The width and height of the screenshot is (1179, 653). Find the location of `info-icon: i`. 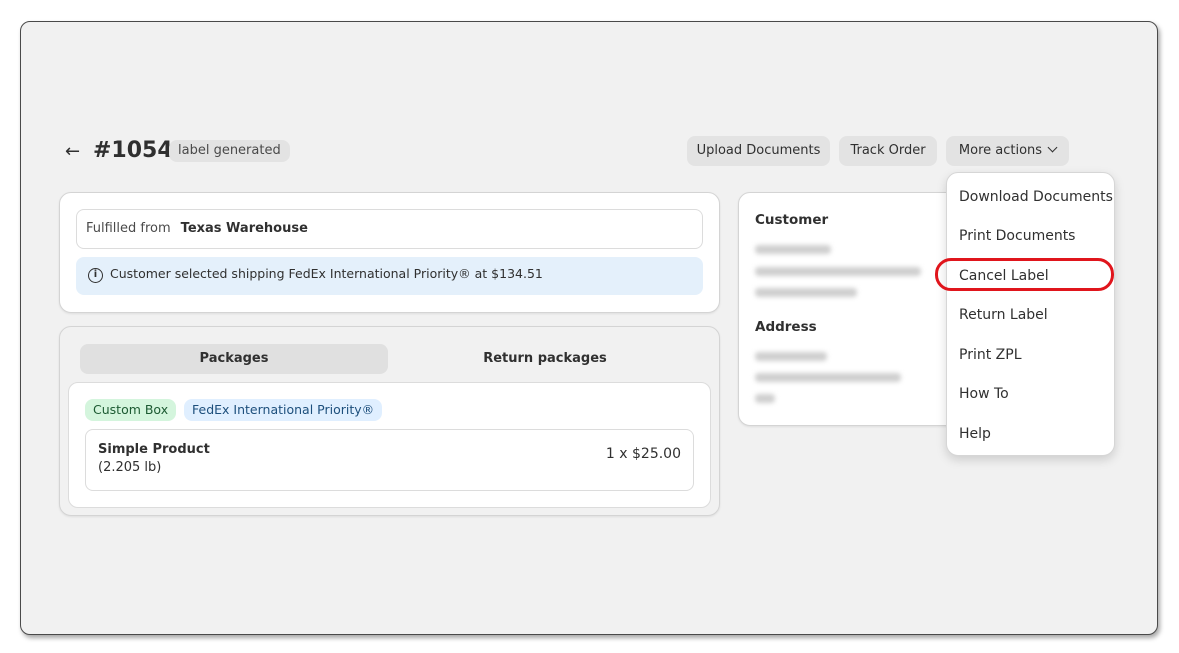

info-icon: i is located at coordinates (95, 275).